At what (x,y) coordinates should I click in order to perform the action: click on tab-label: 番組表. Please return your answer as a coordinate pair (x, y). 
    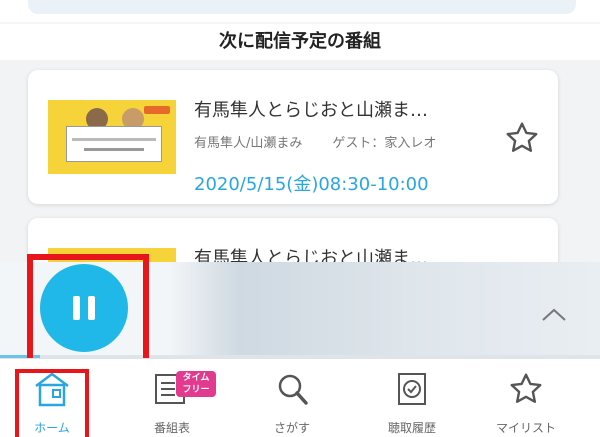
    Looking at the image, I should click on (171, 428).